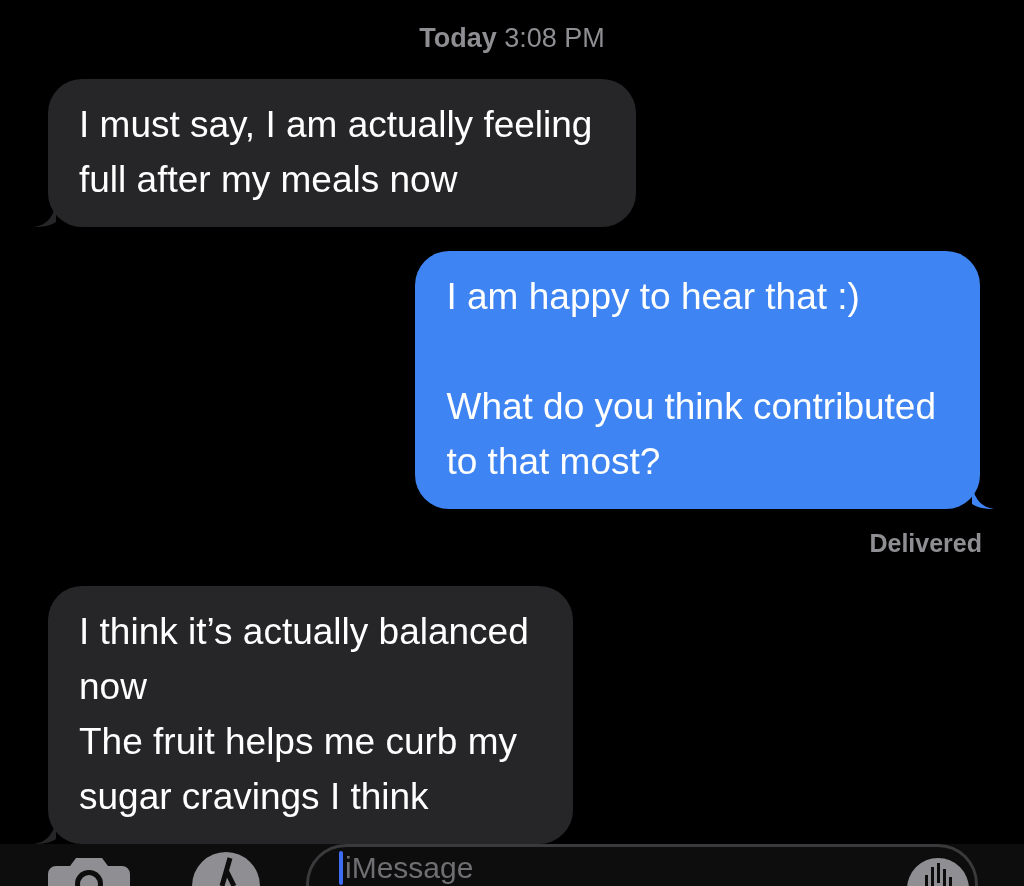 Image resolution: width=1024 pixels, height=886 pixels. What do you see at coordinates (925, 543) in the screenshot?
I see `delivery-status: Delivered` at bounding box center [925, 543].